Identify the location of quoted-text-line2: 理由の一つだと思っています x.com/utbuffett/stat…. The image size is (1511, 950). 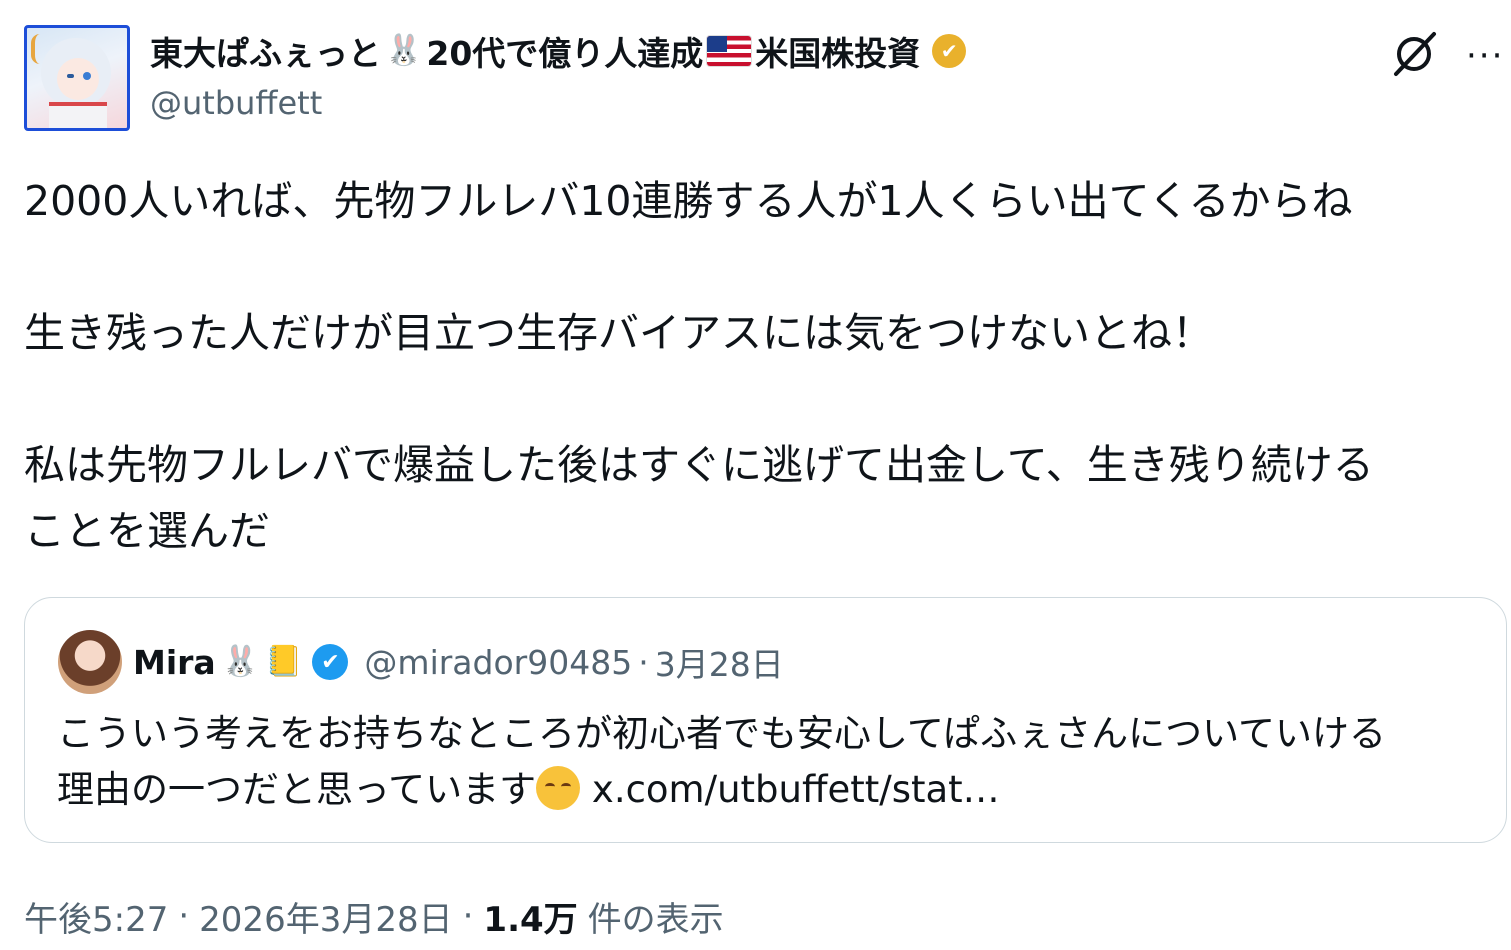
(772, 790).